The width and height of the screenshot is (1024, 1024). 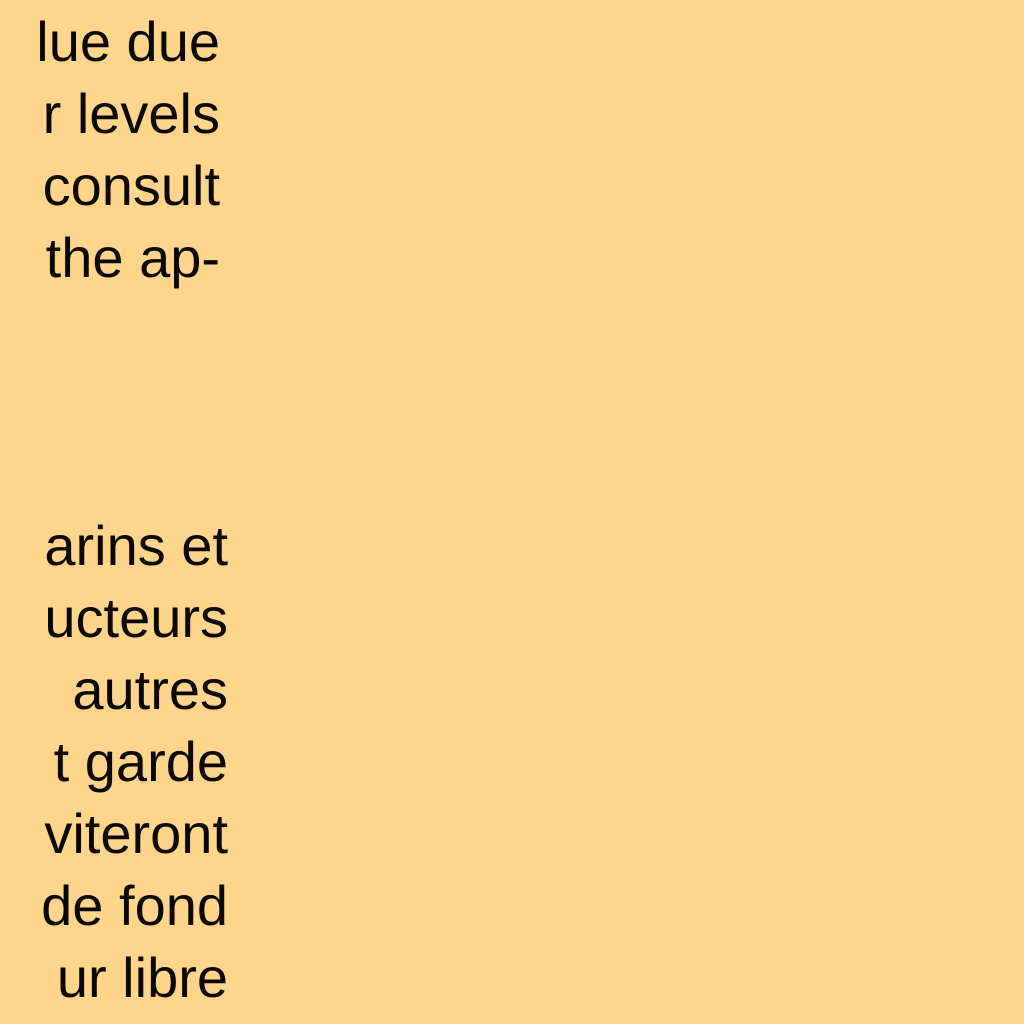 What do you see at coordinates (131, 185) in the screenshot?
I see `english-text-line: consult` at bounding box center [131, 185].